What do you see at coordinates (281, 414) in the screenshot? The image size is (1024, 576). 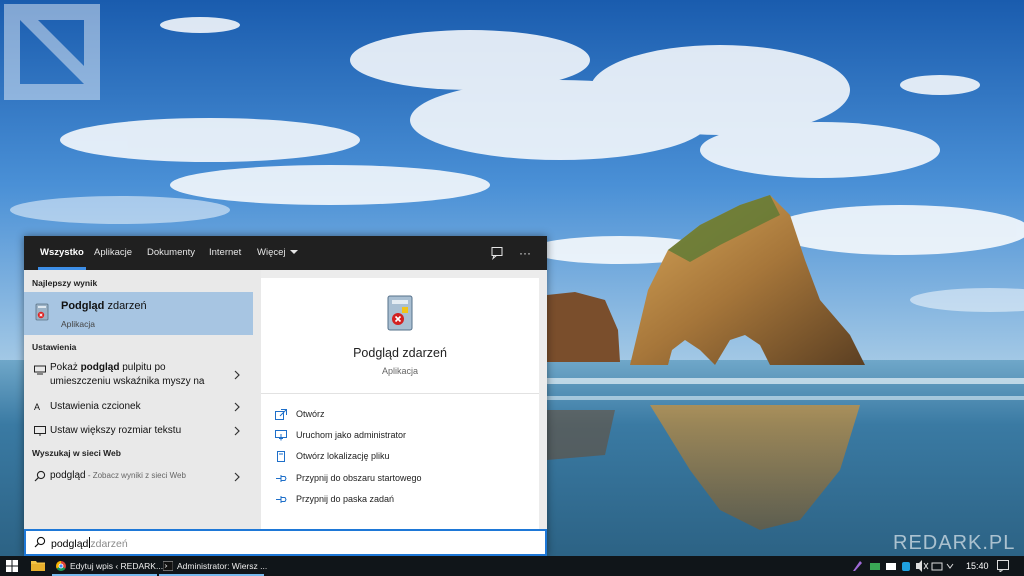 I see `open-icon` at bounding box center [281, 414].